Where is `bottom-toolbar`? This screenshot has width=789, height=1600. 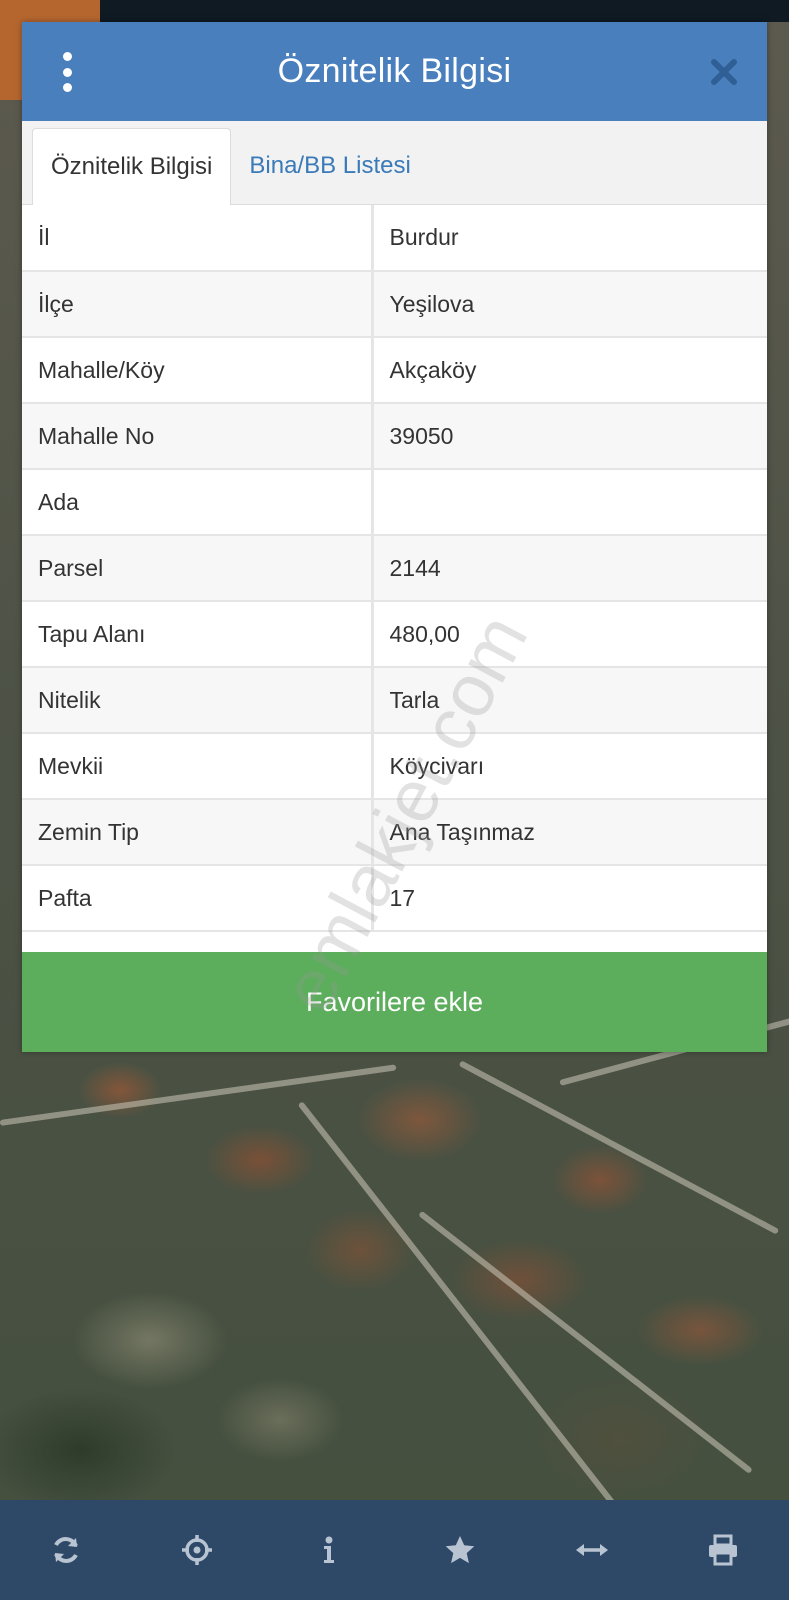
bottom-toolbar is located at coordinates (394, 1550).